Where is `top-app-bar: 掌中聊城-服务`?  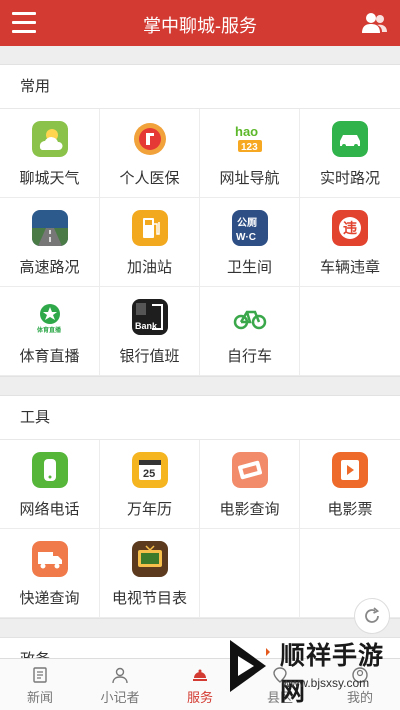 top-app-bar: 掌中聊城-服务 is located at coordinates (200, 23).